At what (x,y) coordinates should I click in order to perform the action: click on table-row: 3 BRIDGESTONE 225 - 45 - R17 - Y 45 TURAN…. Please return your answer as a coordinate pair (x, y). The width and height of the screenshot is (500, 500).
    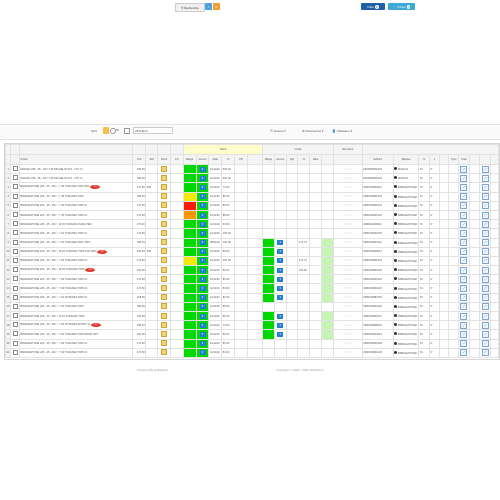
    Looking at the image, I should click on (252, 187).